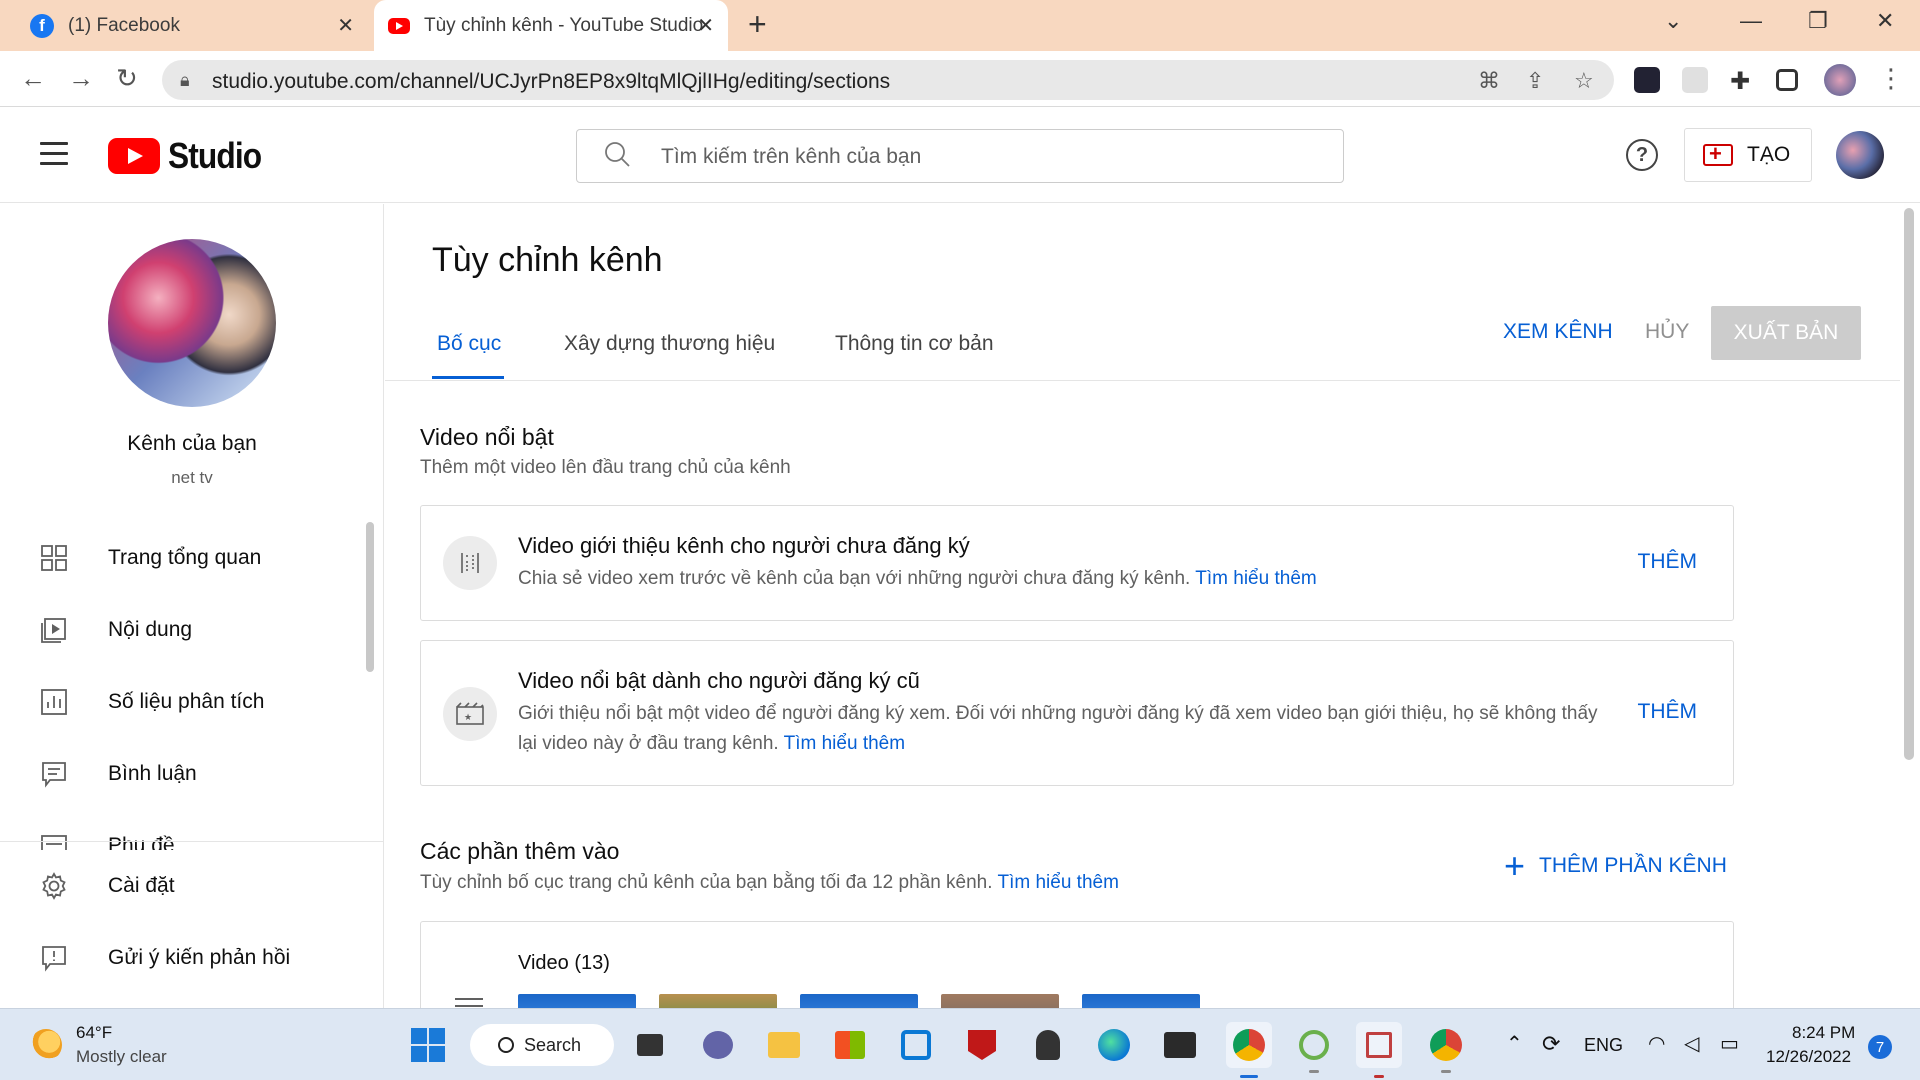 This screenshot has width=1920, height=1080. I want to click on reload-icon: ↻, so click(127, 78).